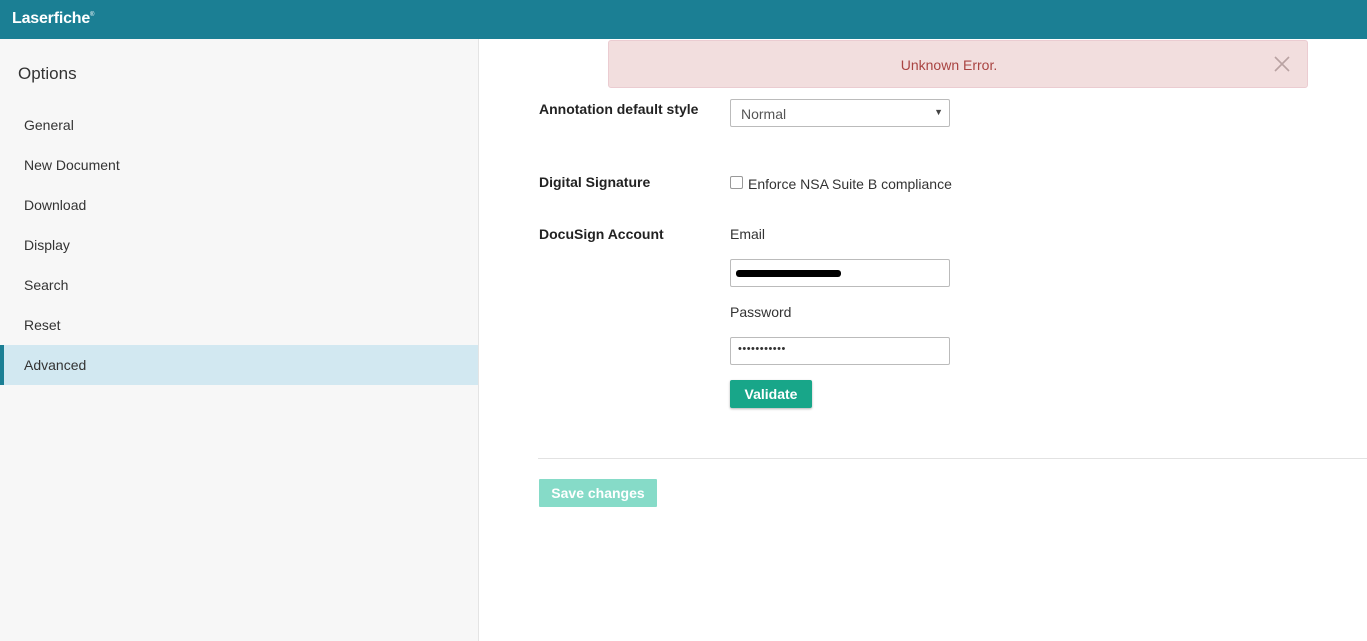 The height and width of the screenshot is (641, 1367). I want to click on logo-text: Laserfiche, so click(51, 18).